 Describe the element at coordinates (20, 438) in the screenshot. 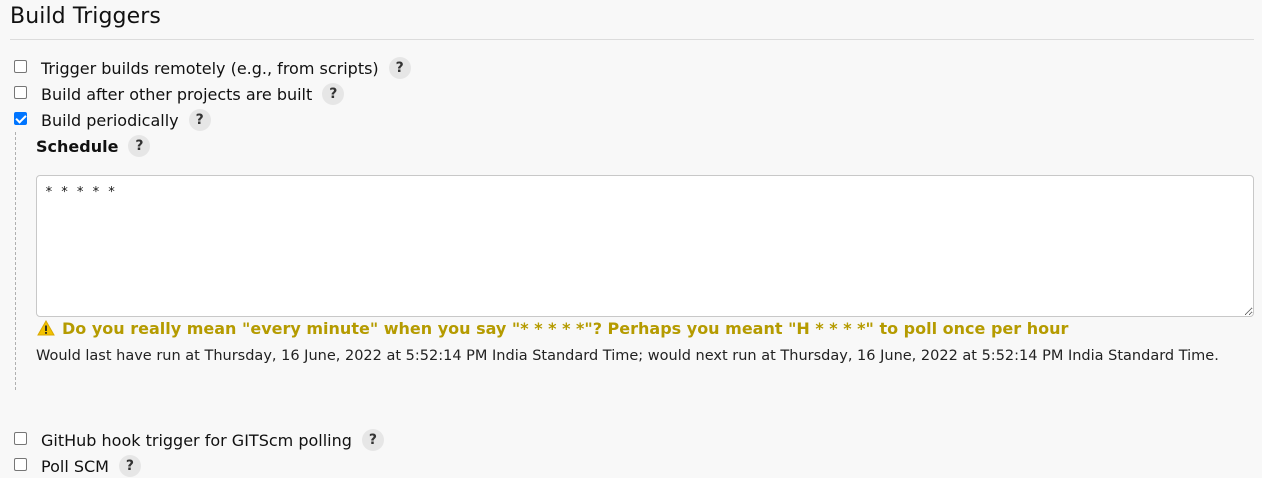

I see `github-hook-trigger-checkbox` at that location.